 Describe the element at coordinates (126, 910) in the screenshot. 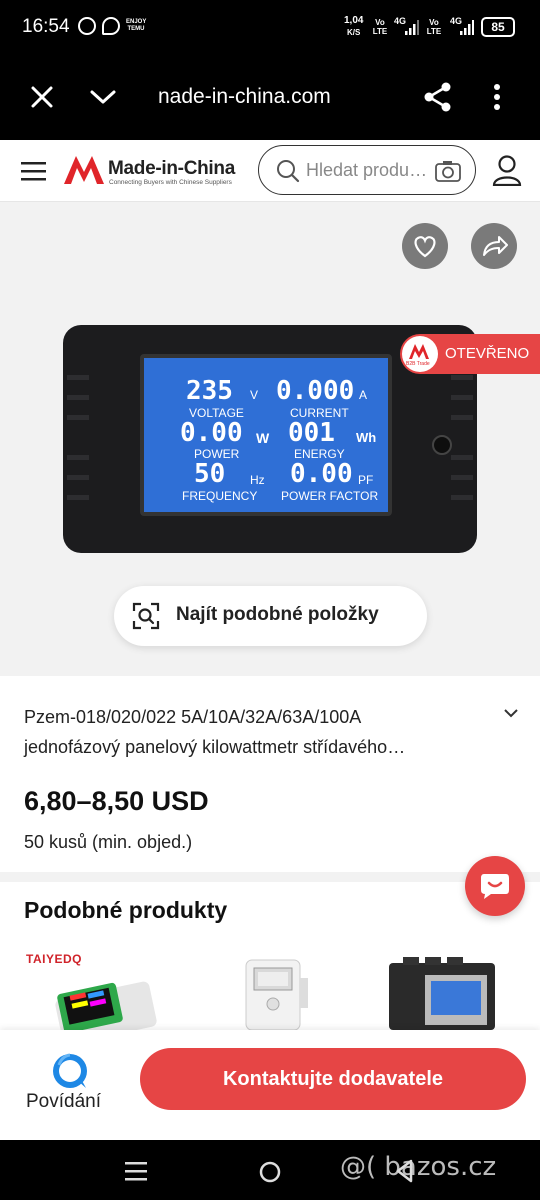

I see `similar-products-heading: Podobné produkty` at that location.